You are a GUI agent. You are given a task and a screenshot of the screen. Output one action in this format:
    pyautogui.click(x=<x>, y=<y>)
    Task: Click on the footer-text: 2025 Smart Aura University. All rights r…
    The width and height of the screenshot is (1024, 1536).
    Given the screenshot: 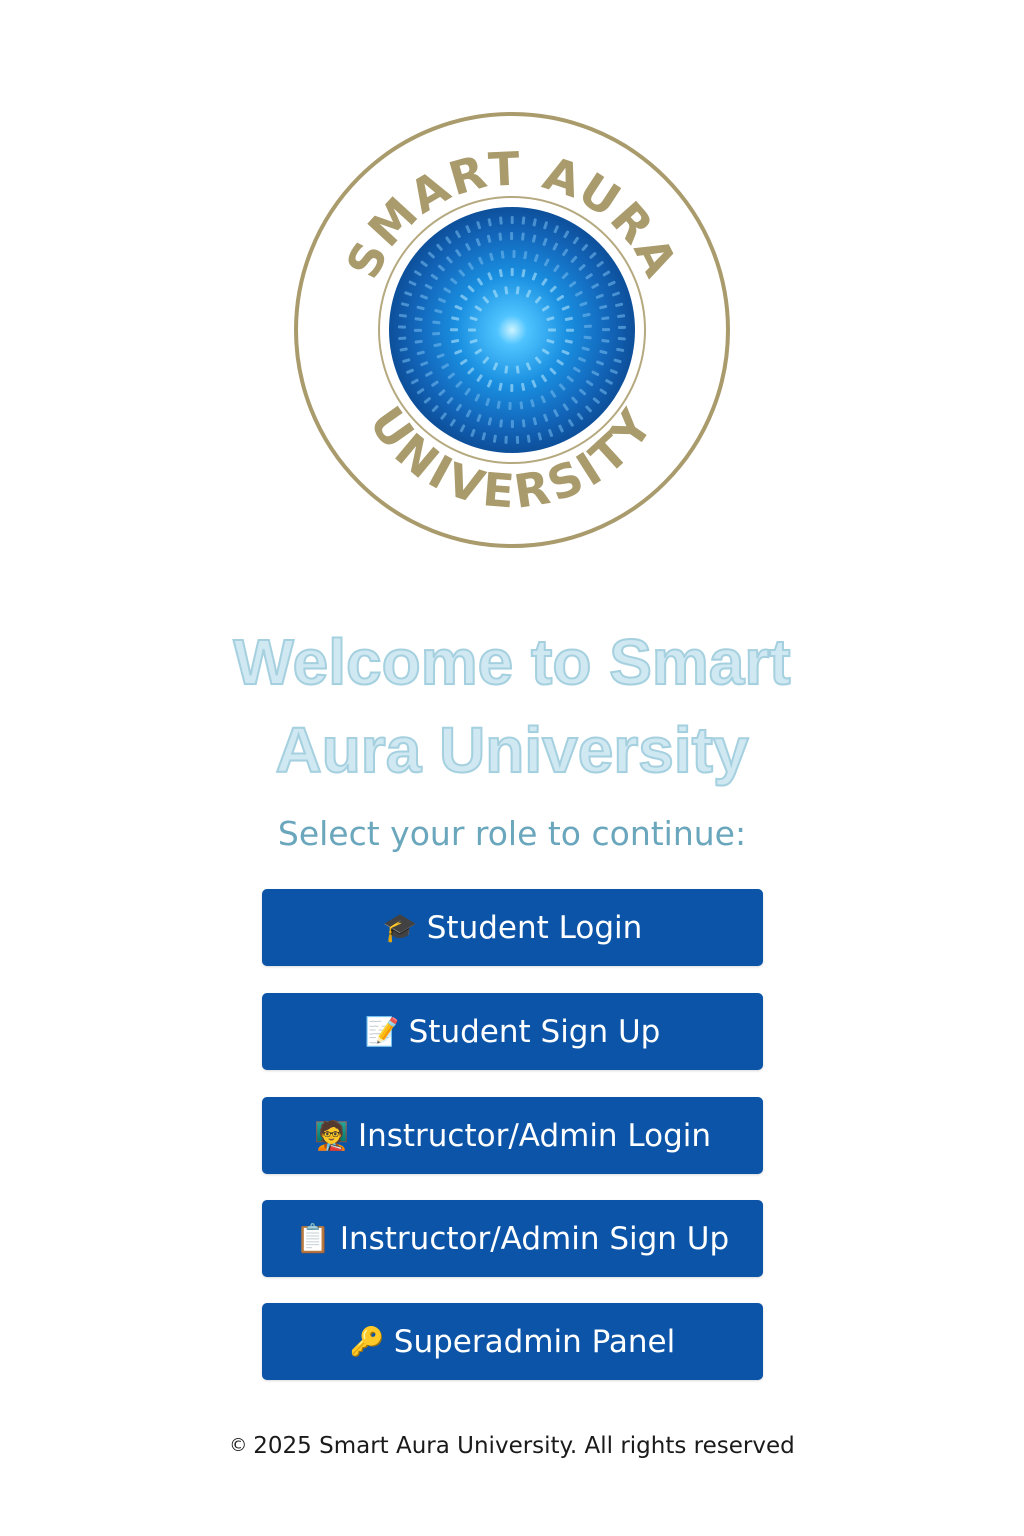 What is the action you would take?
    pyautogui.click(x=524, y=1446)
    